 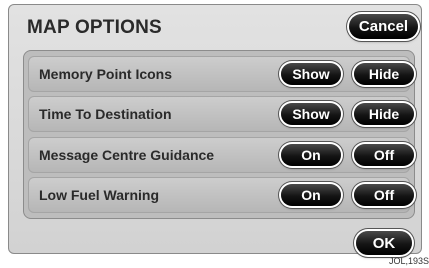 I want to click on row-label: Message Centre Guidance, so click(x=127, y=155).